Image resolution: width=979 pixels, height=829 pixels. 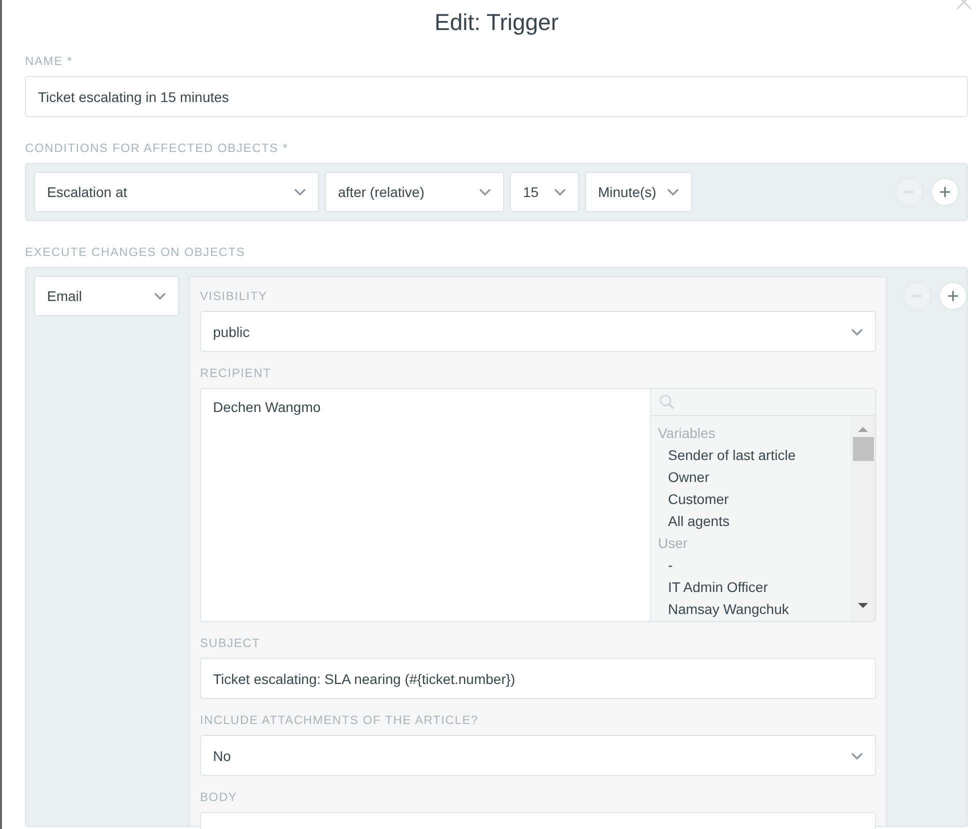 I want to click on select-field: public, so click(x=538, y=331).